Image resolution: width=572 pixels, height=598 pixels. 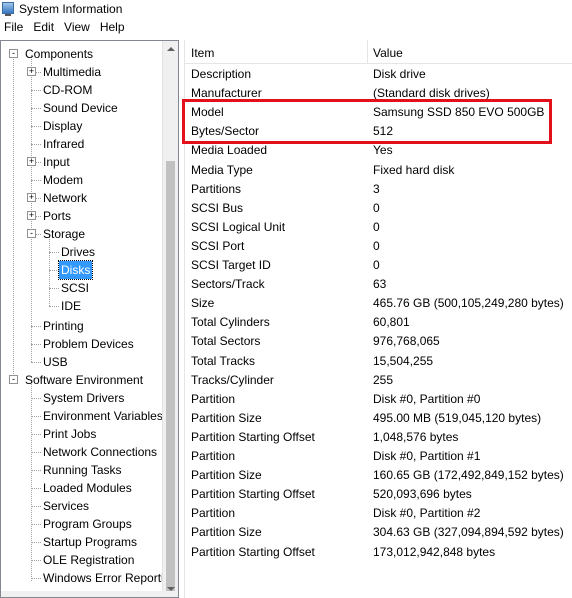 I want to click on list-row: SCSI Bus 0, so click(x=378, y=208).